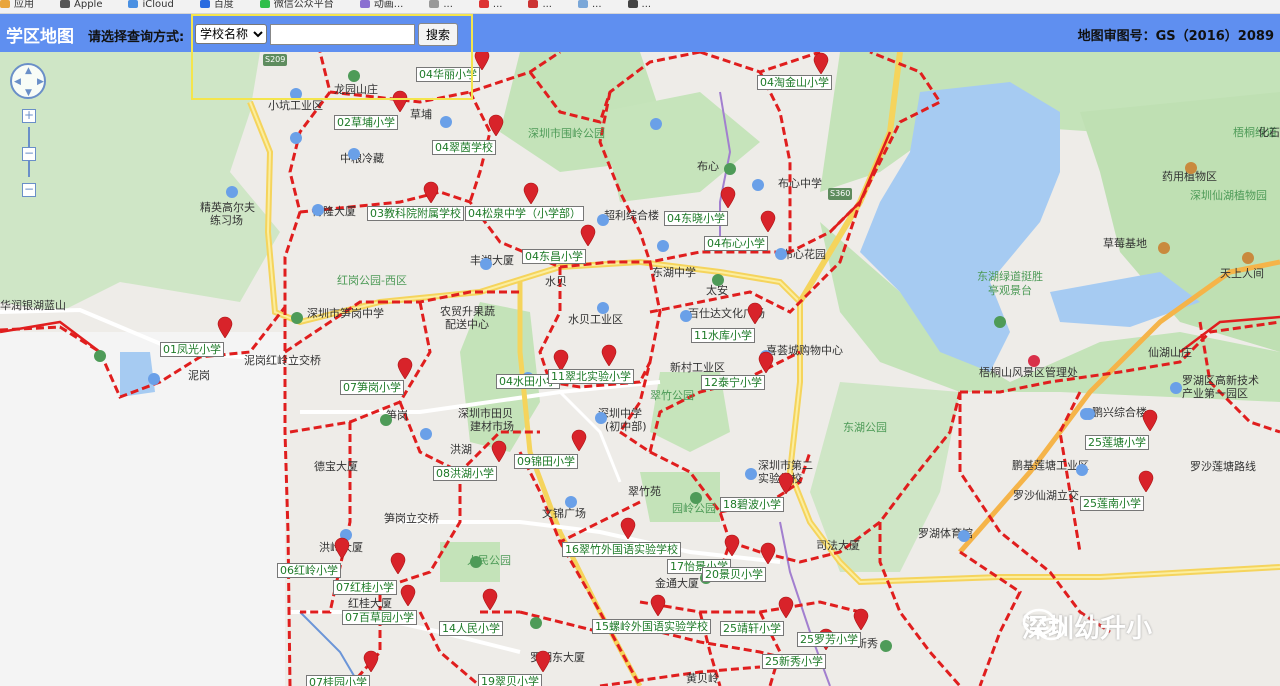 The height and width of the screenshot is (686, 1280). What do you see at coordinates (365, 587) in the screenshot?
I see `school-label: 07红桂小学` at bounding box center [365, 587].